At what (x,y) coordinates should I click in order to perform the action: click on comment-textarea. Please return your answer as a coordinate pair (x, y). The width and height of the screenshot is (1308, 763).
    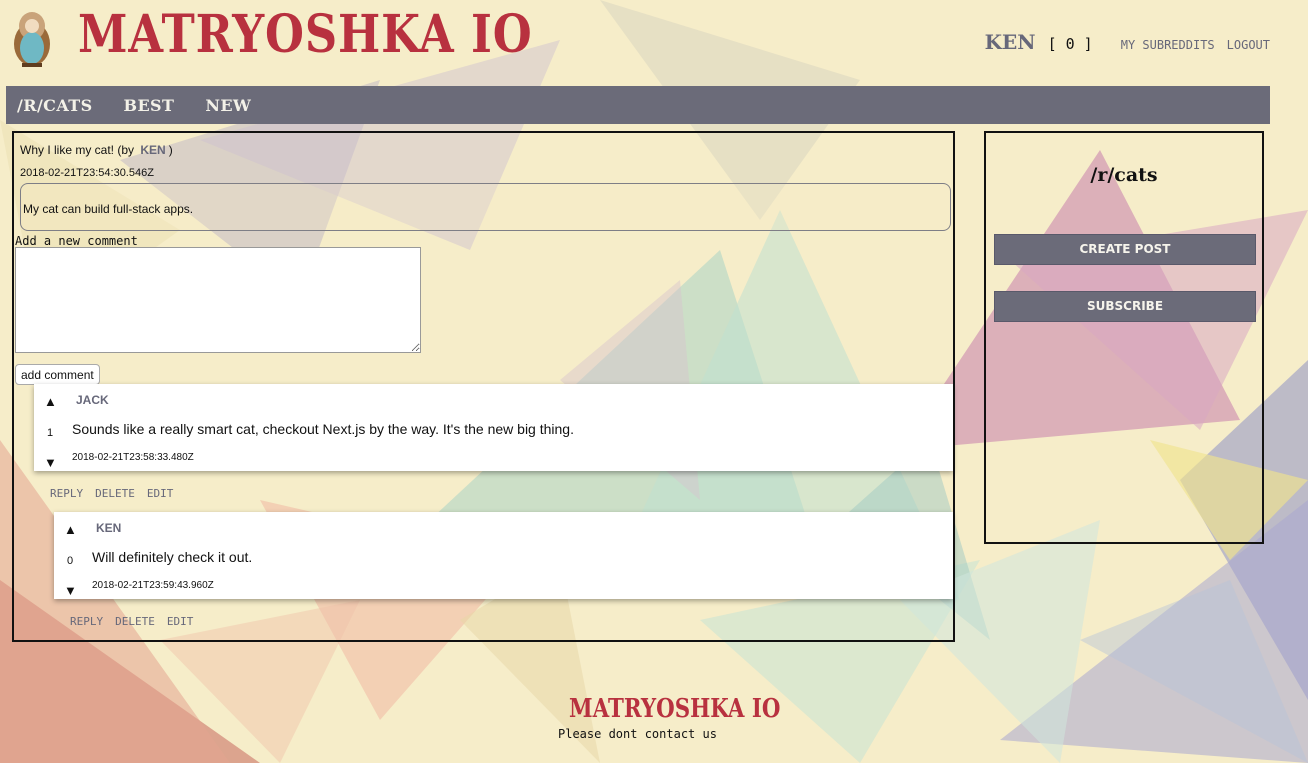
    Looking at the image, I should click on (218, 300).